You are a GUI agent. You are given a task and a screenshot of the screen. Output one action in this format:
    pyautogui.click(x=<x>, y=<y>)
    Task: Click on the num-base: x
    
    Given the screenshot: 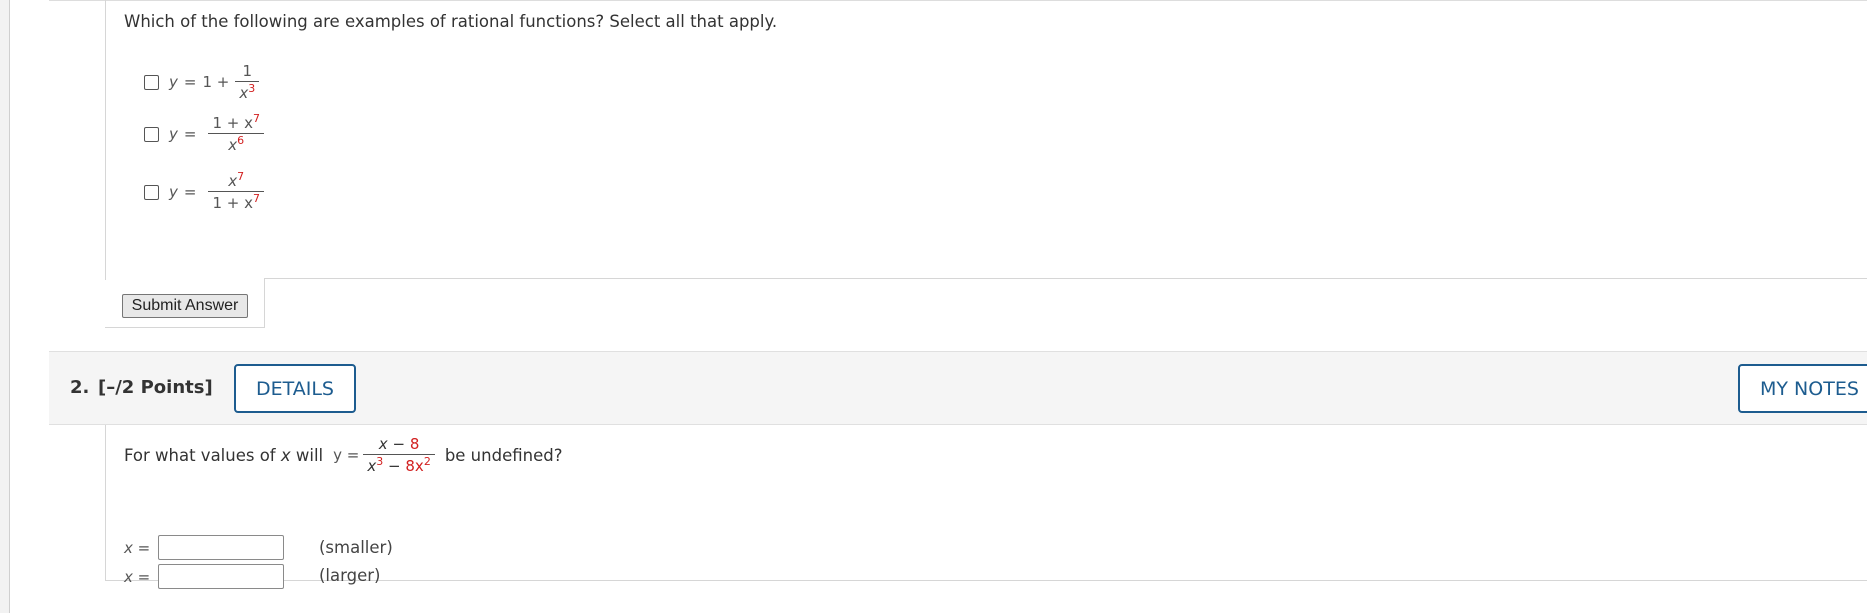 What is the action you would take?
    pyautogui.click(x=233, y=181)
    